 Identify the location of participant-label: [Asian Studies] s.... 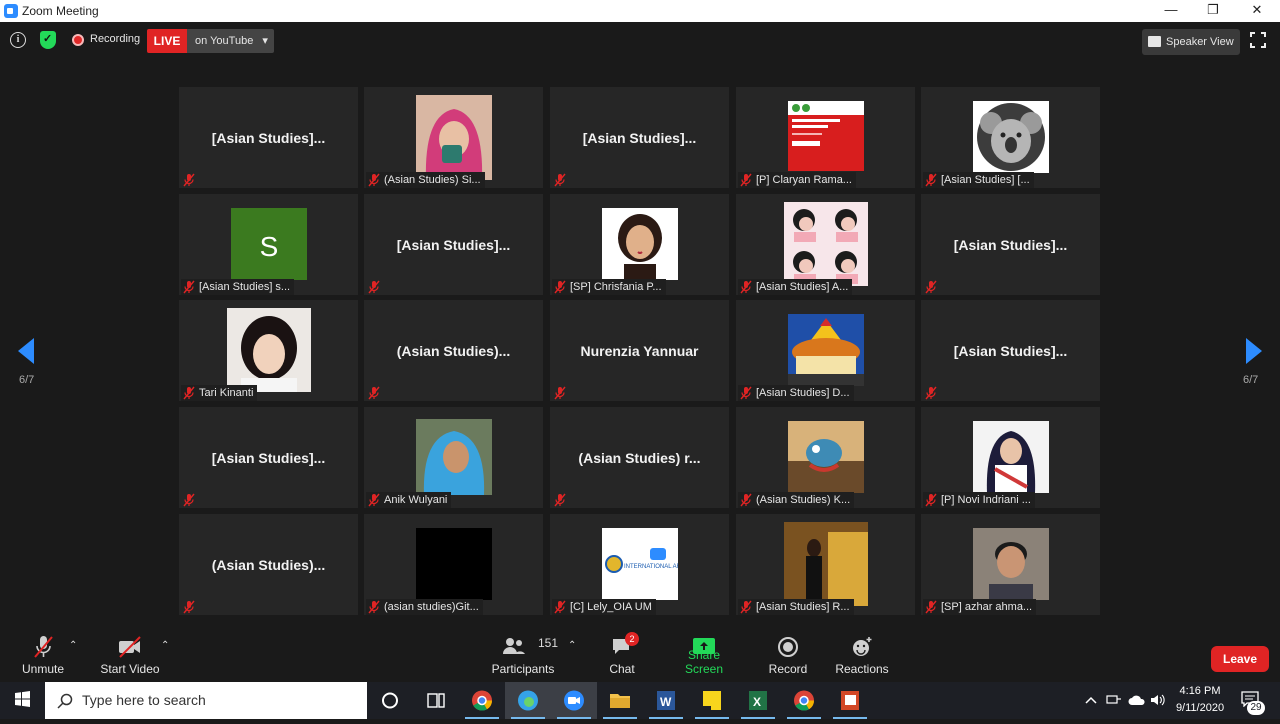
(238, 287).